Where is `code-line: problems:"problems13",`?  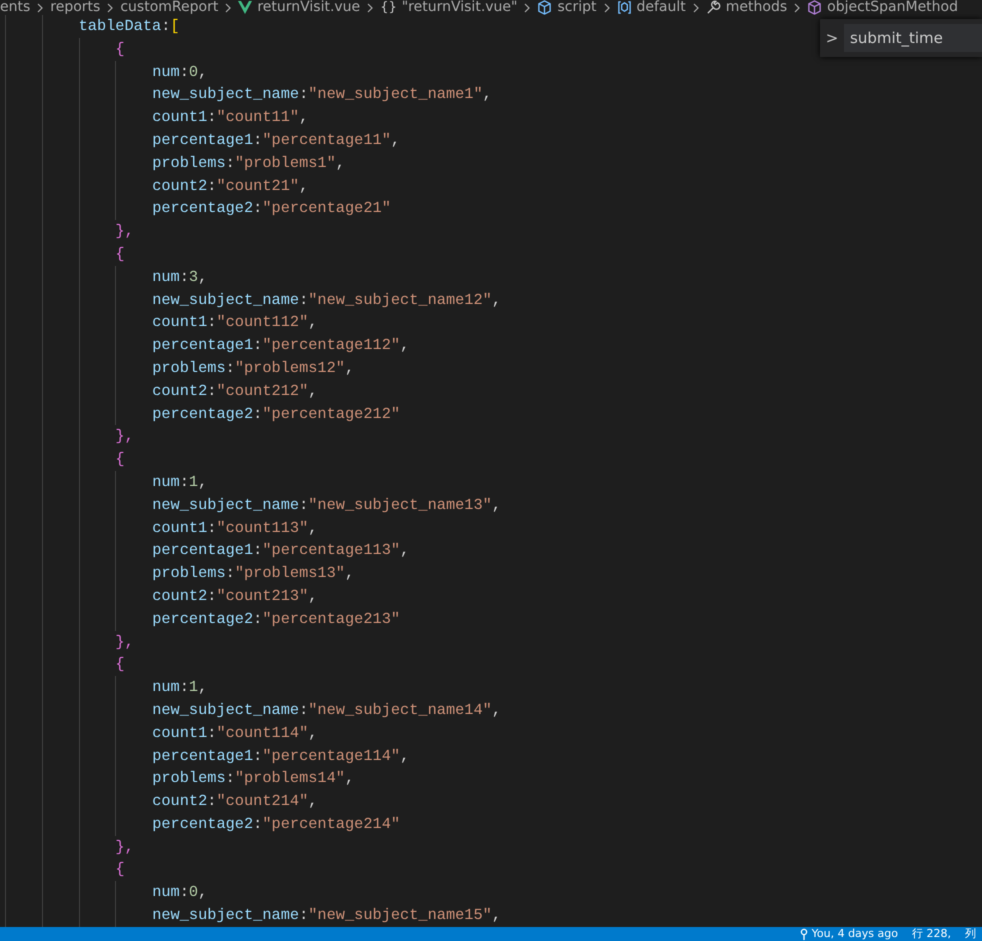
code-line: problems:"problems13", is located at coordinates (253, 573).